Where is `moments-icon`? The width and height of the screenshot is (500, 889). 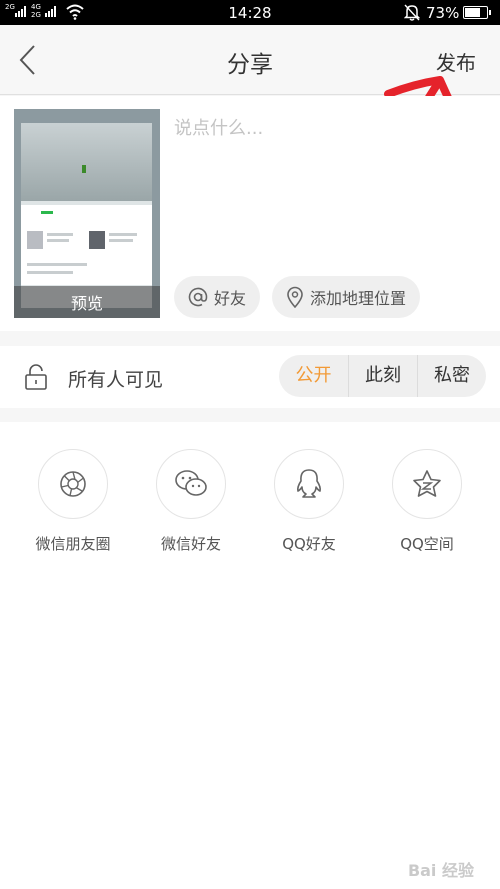
moments-icon is located at coordinates (73, 484).